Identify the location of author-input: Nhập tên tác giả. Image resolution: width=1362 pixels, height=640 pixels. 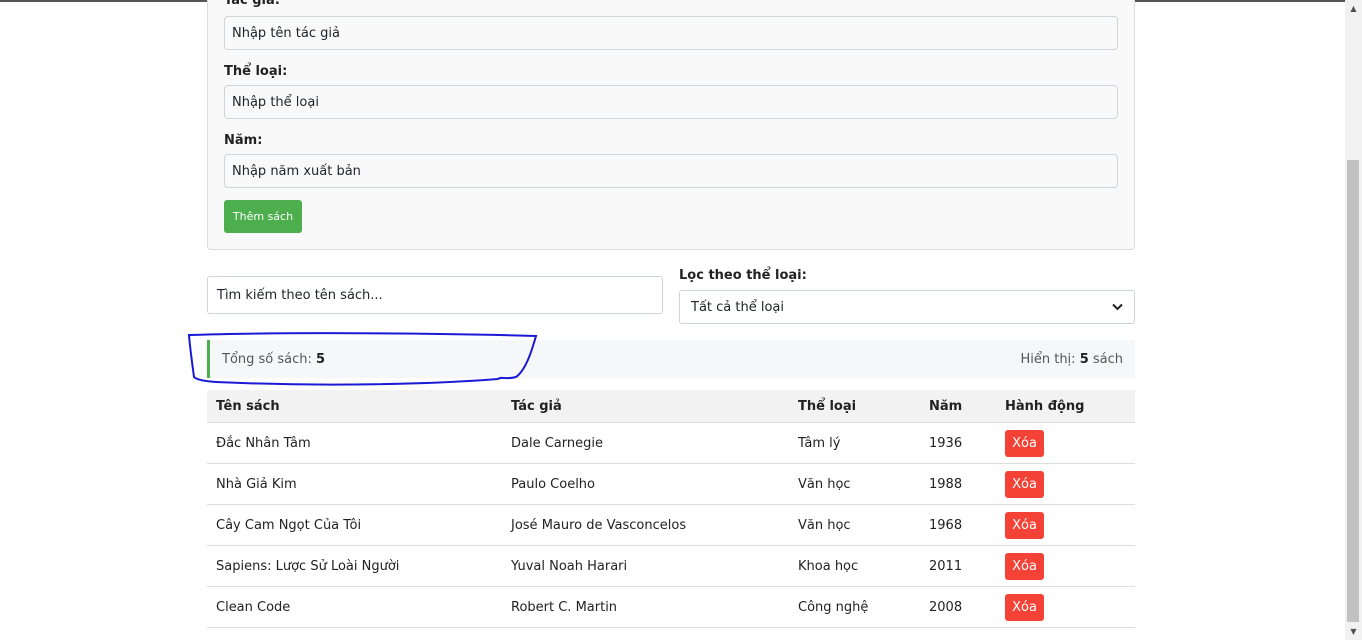
(671, 33).